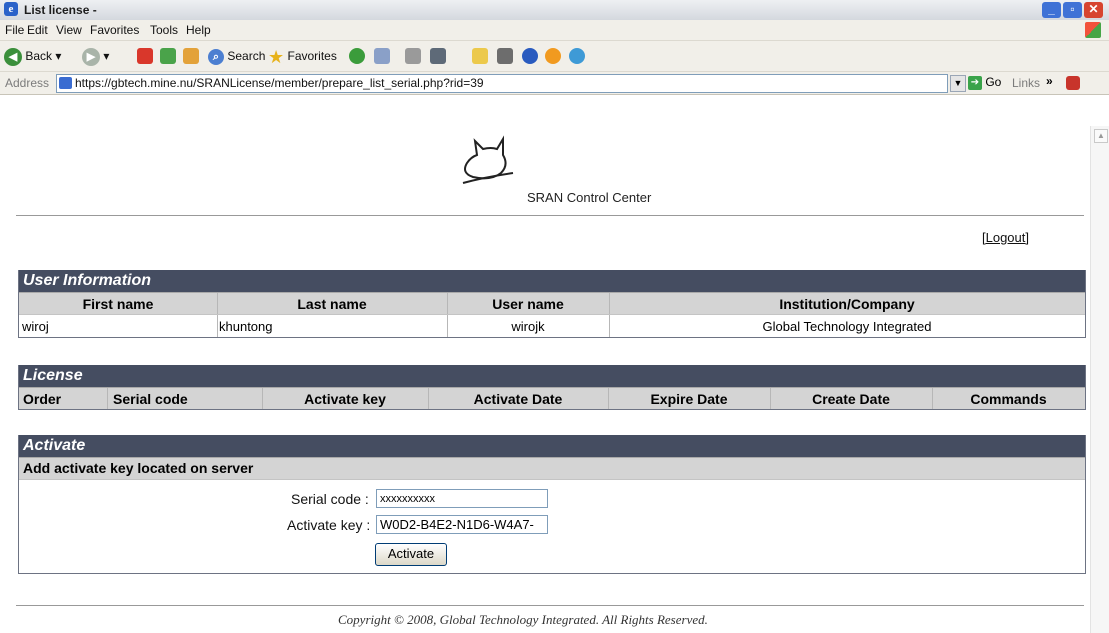  What do you see at coordinates (847, 304) in the screenshot?
I see `col-institution: Institution/Company` at bounding box center [847, 304].